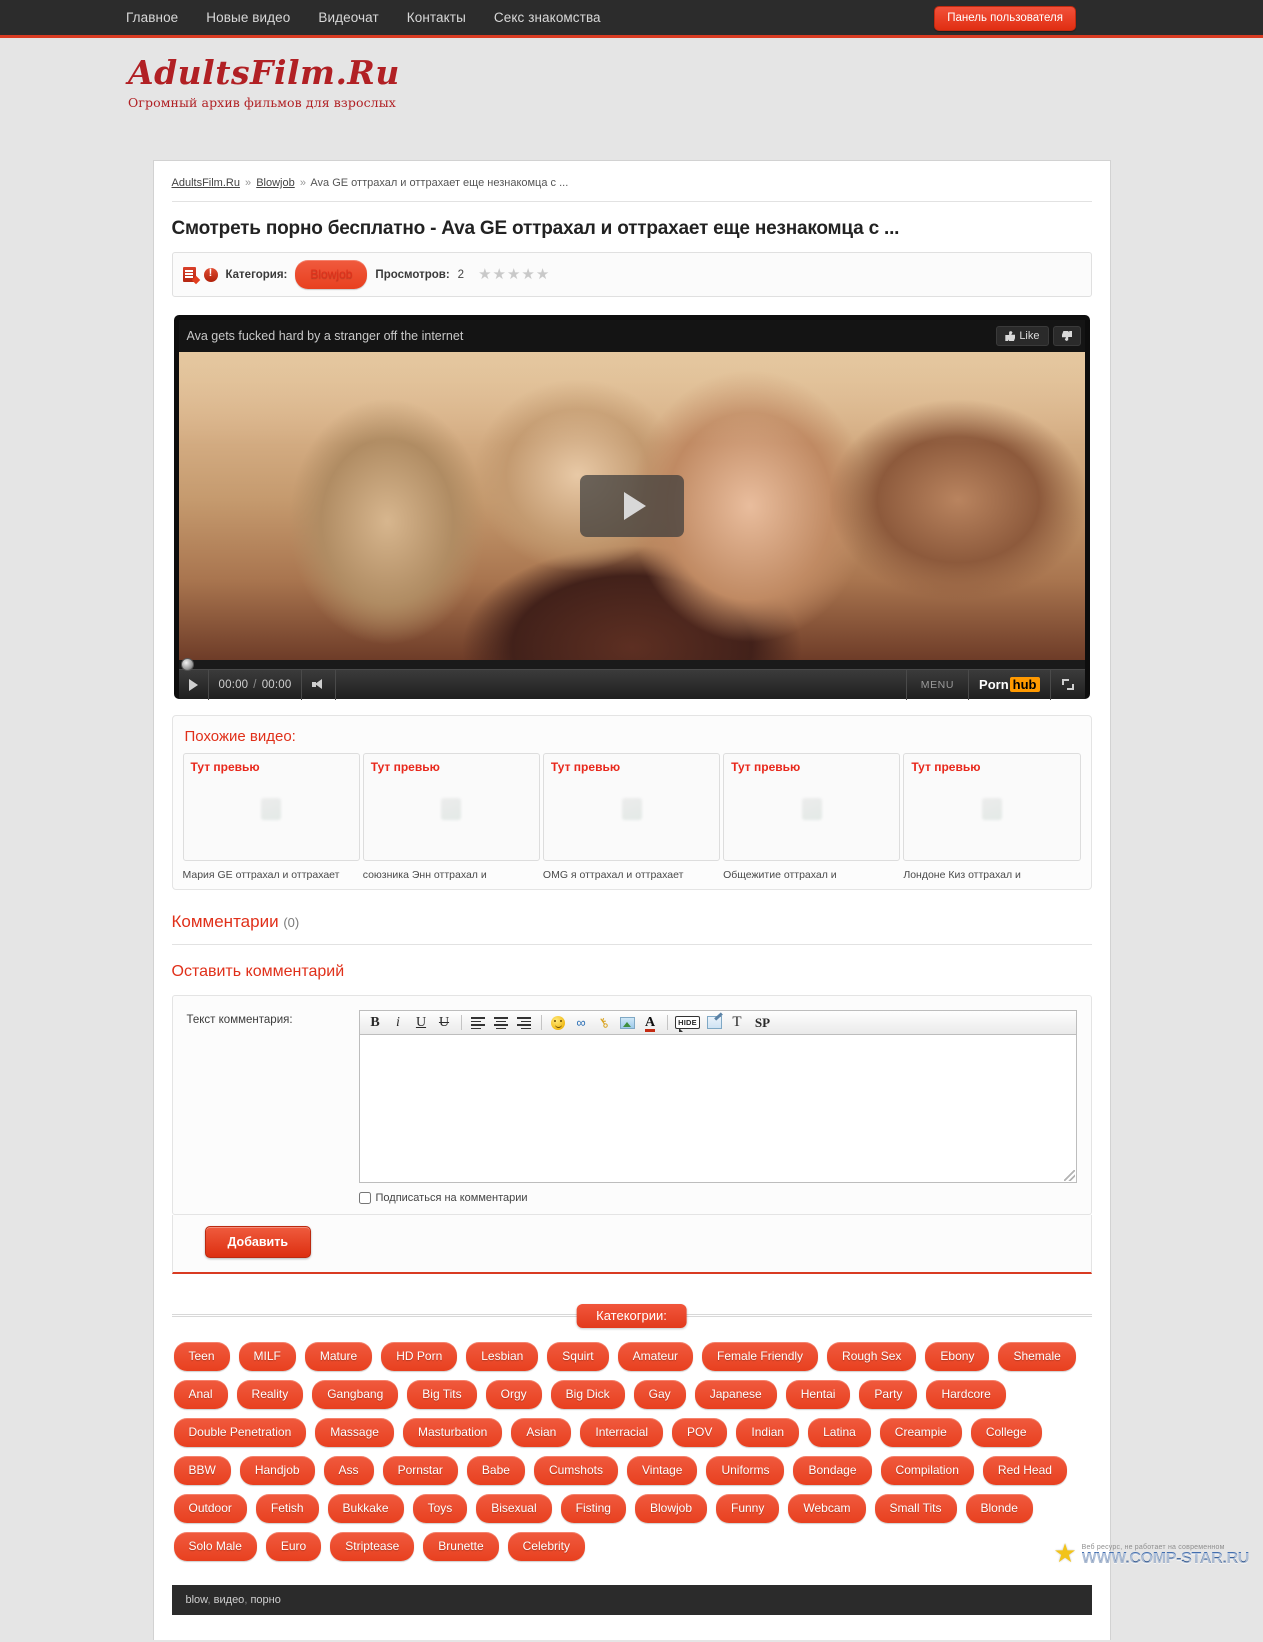  Describe the element at coordinates (670, 1508) in the screenshot. I see `category-tag: Blowjob` at that location.